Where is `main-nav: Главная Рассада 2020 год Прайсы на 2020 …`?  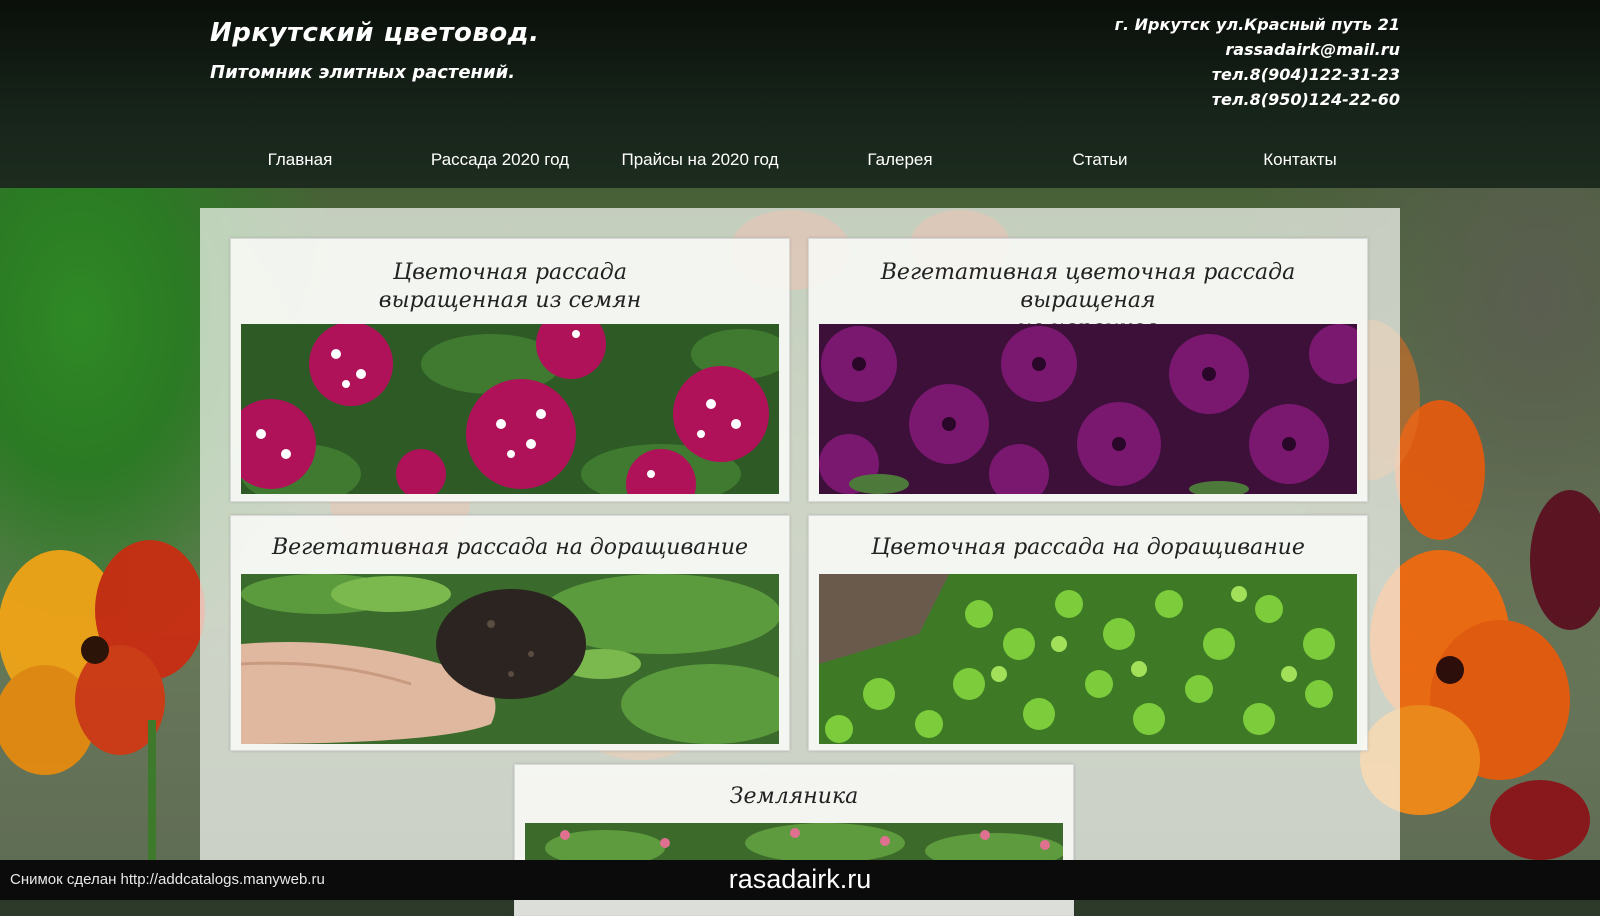 main-nav: Главная Рассада 2020 год Прайсы на 2020 … is located at coordinates (800, 160).